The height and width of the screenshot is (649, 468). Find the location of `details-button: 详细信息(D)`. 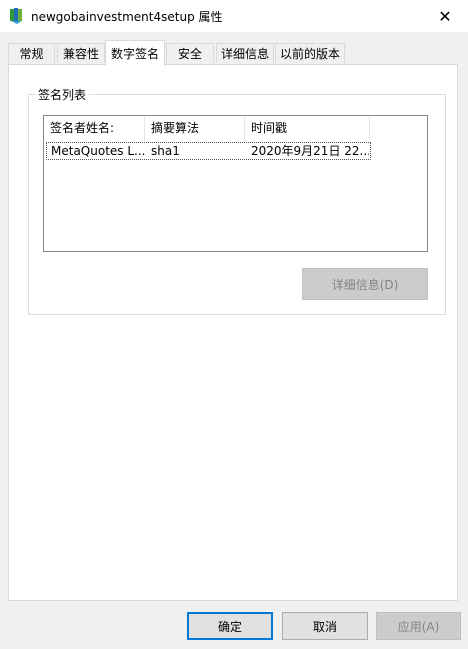

details-button: 详细信息(D) is located at coordinates (365, 284).